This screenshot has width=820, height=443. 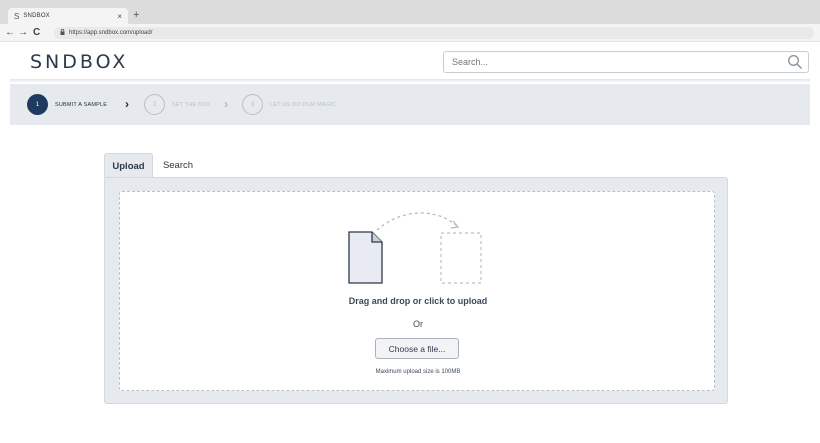 I want to click on search-input, so click(x=626, y=62).